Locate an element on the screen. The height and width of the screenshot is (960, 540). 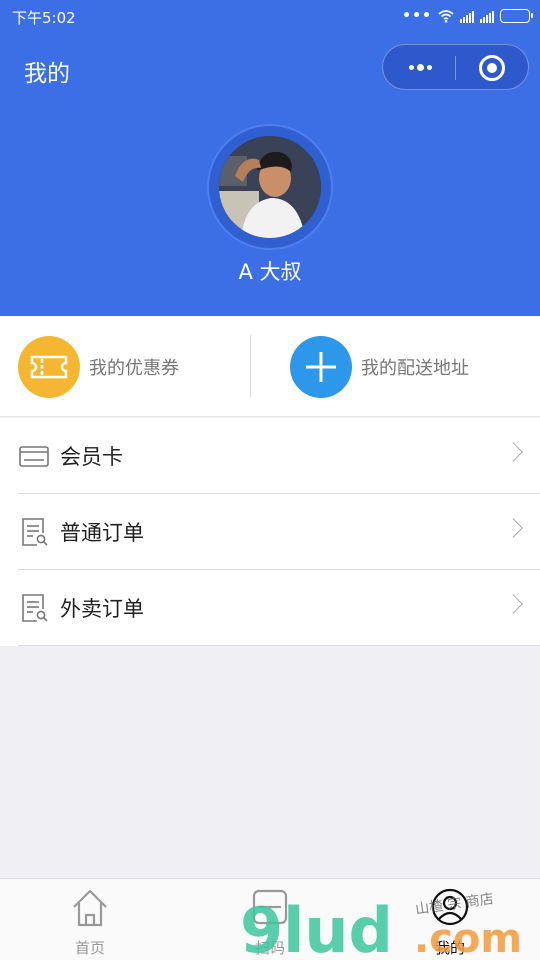
capsule-divider is located at coordinates (455, 68).